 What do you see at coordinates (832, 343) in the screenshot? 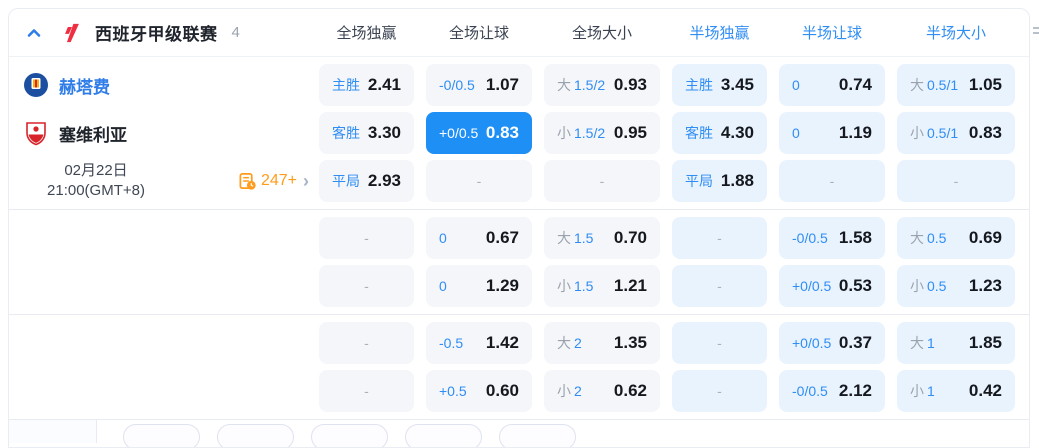
I see `odds-cell: +0/0.5 0.37` at bounding box center [832, 343].